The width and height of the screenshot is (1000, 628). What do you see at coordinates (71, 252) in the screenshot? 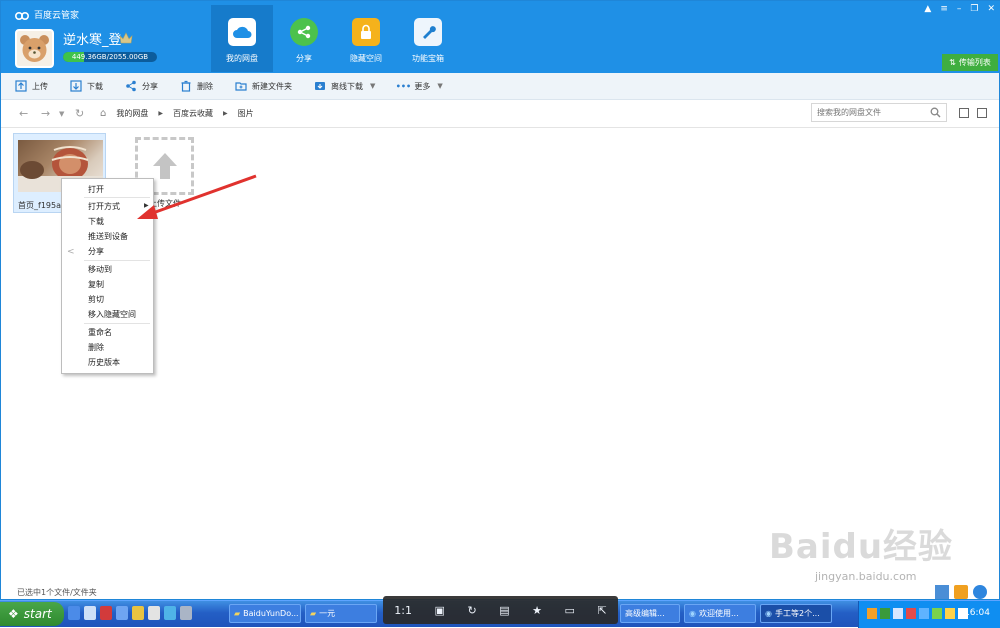
I see `share-icon: <` at bounding box center [71, 252].